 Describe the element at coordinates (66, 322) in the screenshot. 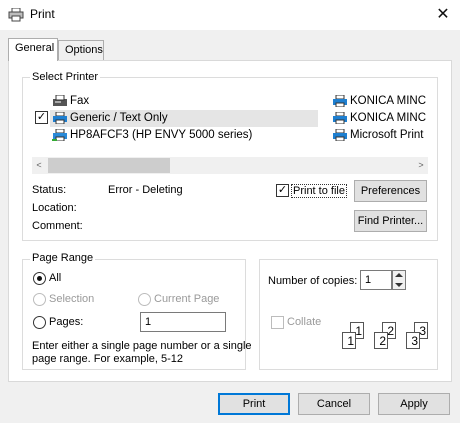

I see `pages-label: Pages:` at that location.